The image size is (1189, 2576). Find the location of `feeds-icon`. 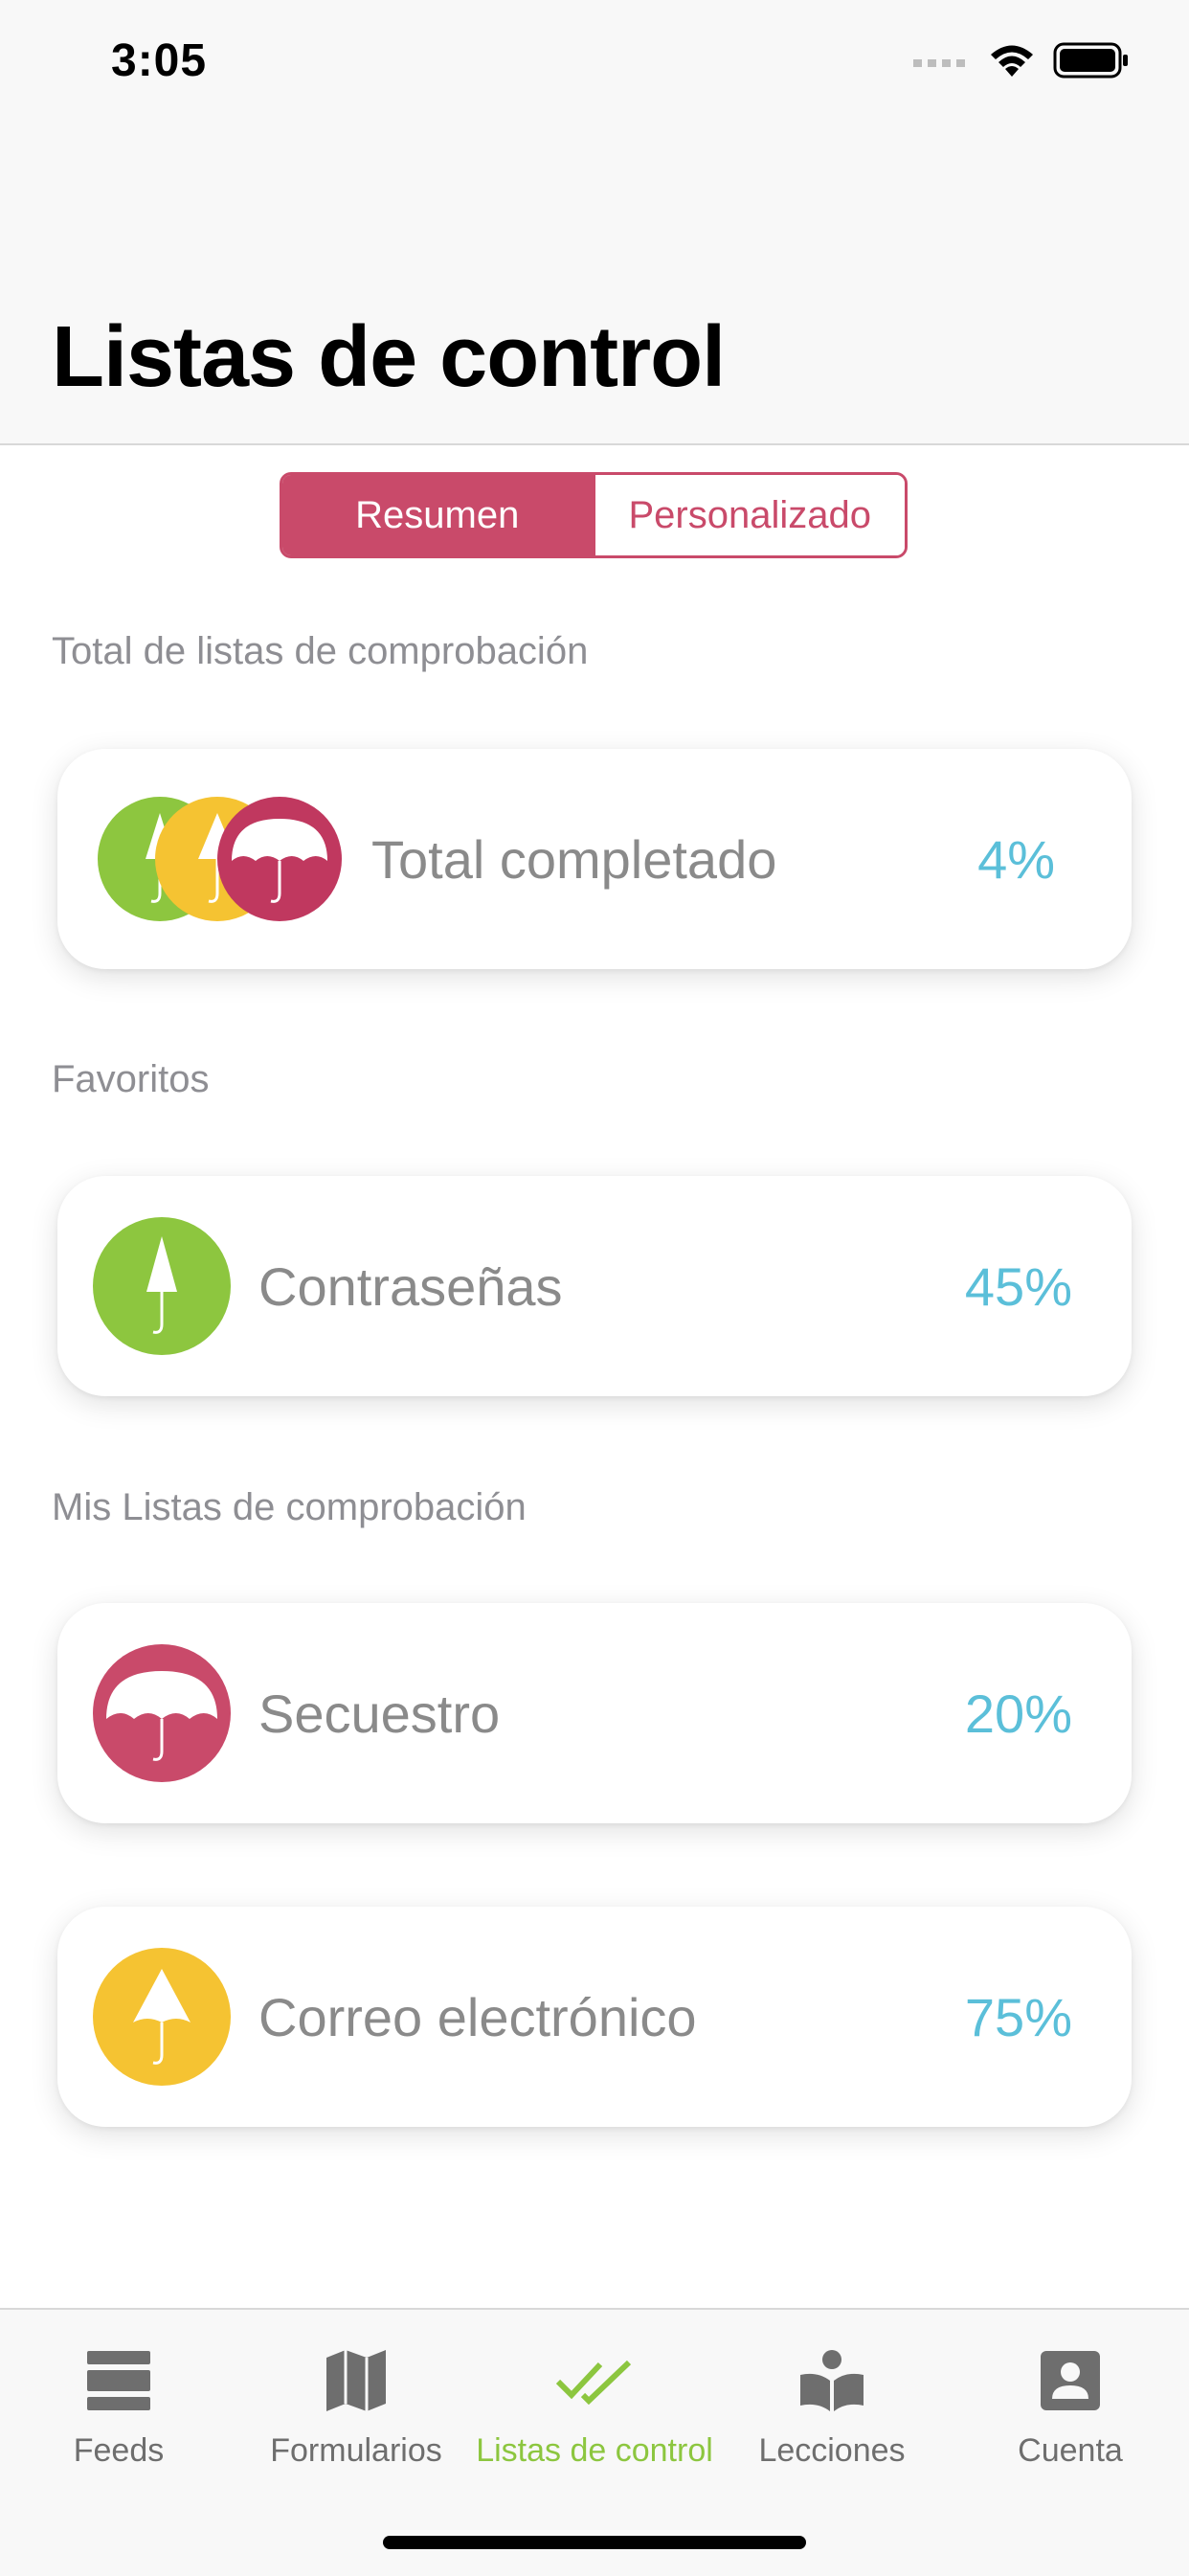

feeds-icon is located at coordinates (118, 2380).